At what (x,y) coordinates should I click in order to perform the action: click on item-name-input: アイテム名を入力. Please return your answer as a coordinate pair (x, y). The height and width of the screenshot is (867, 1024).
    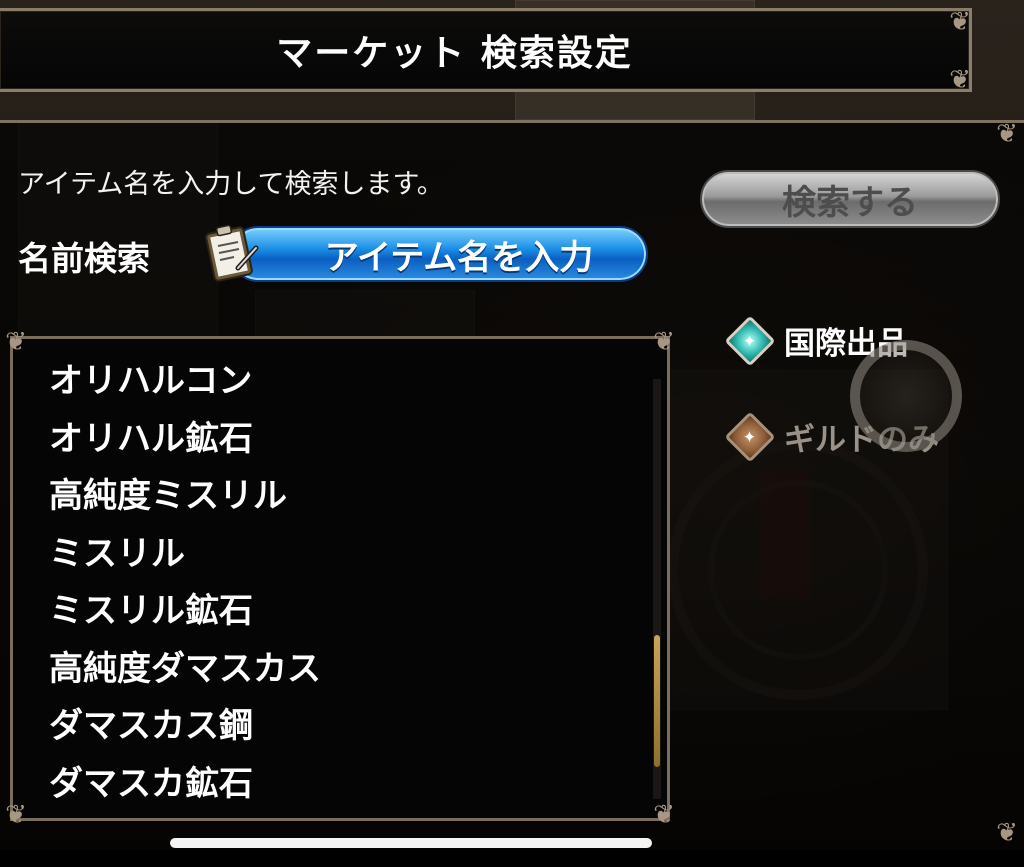
    Looking at the image, I should click on (439, 254).